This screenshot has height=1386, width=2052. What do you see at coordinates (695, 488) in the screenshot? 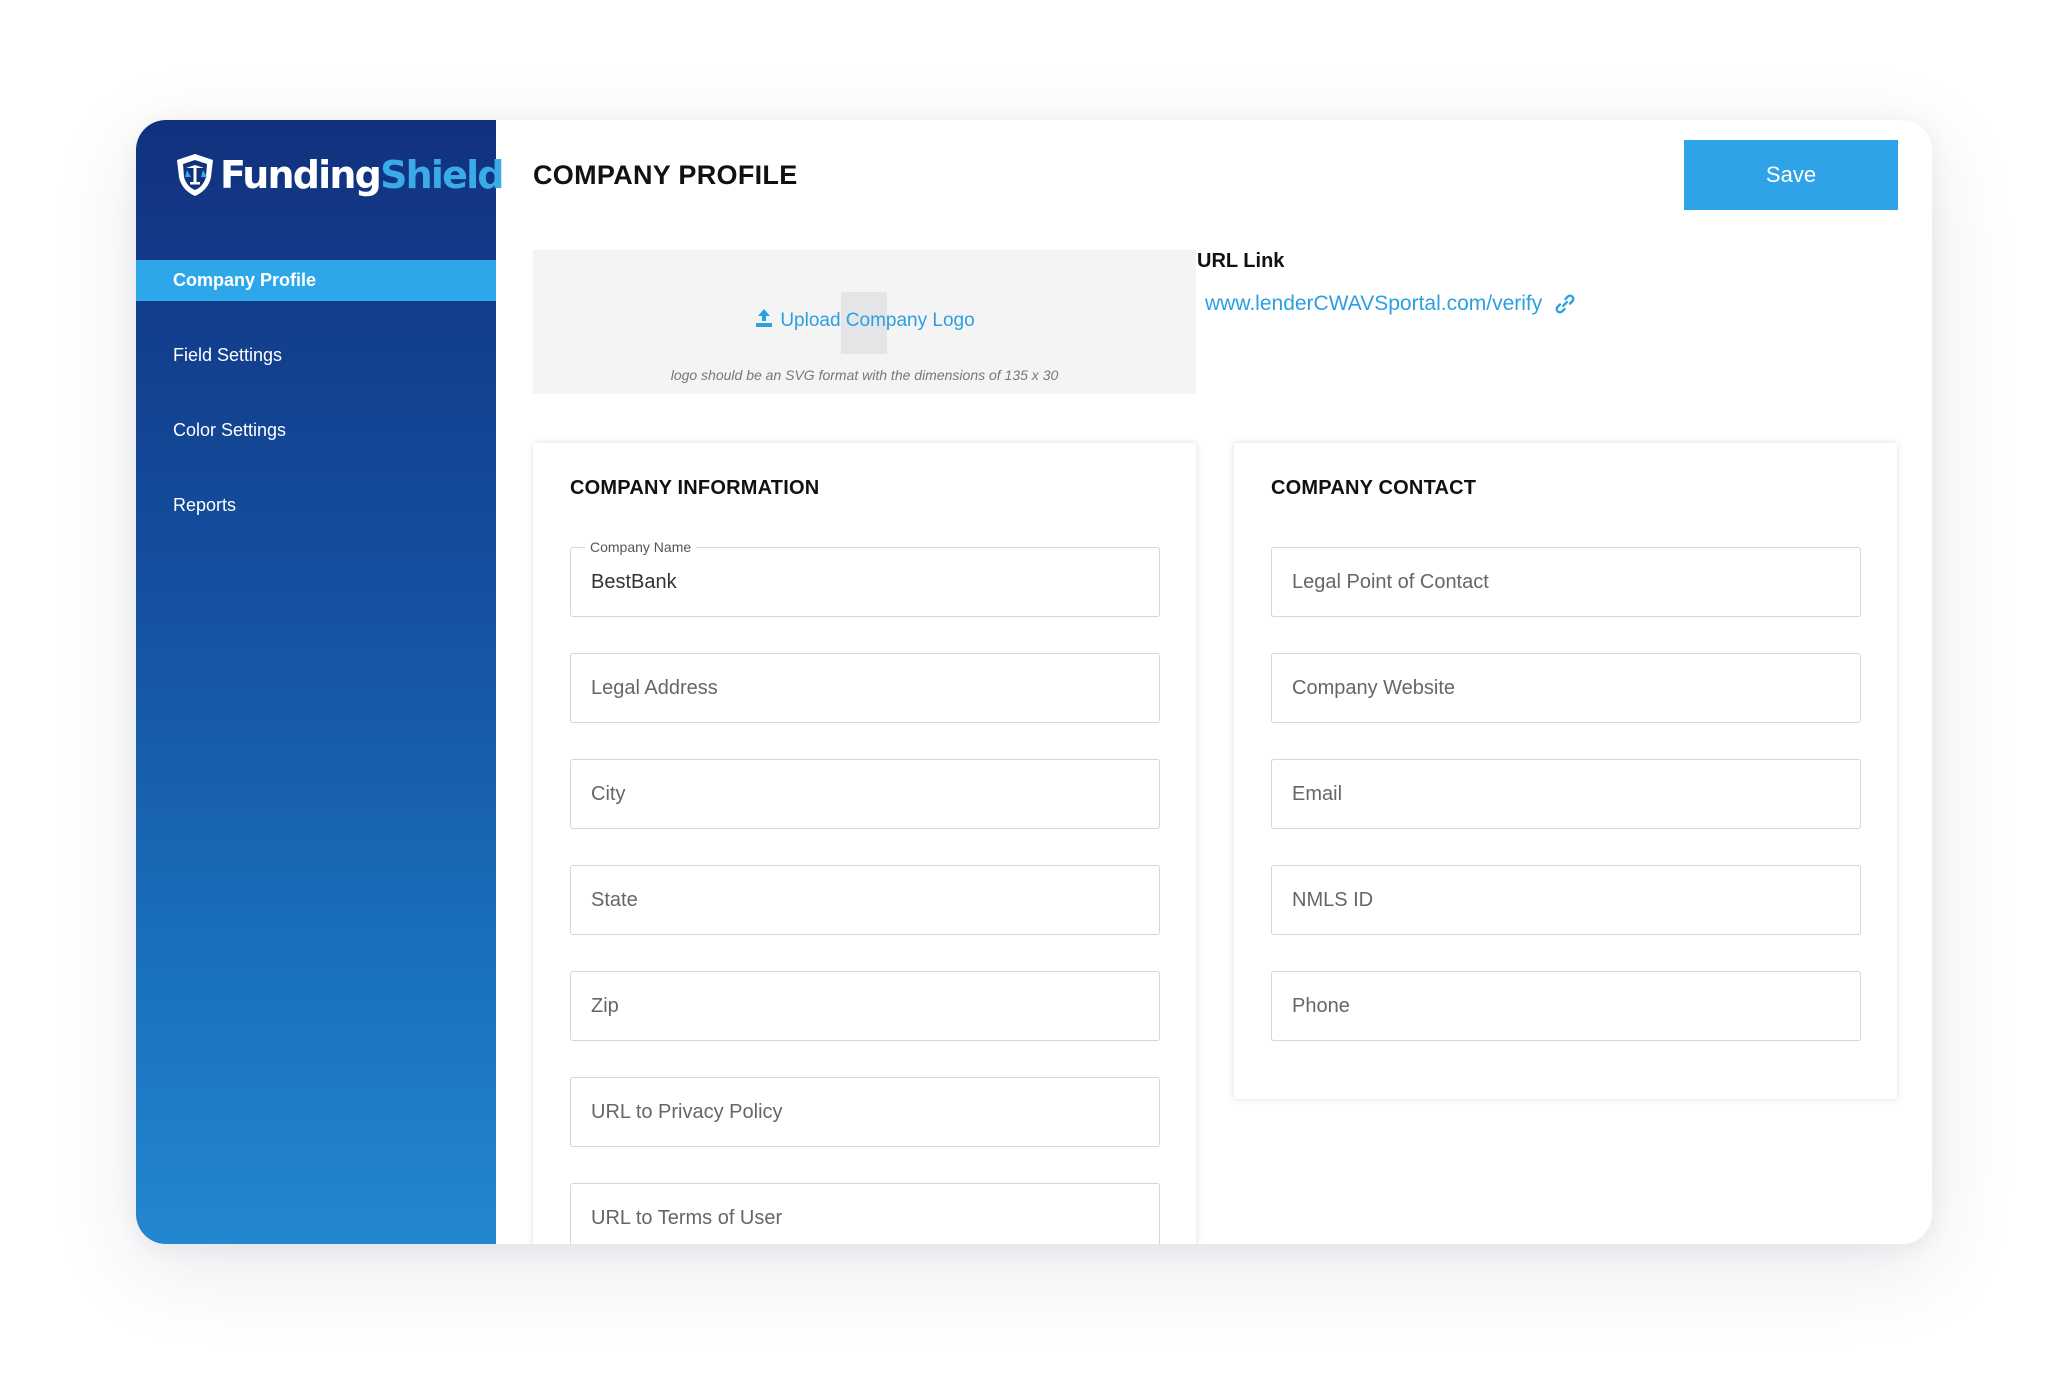
I see `company-information-title: COMPANY INFORMATION` at bounding box center [695, 488].